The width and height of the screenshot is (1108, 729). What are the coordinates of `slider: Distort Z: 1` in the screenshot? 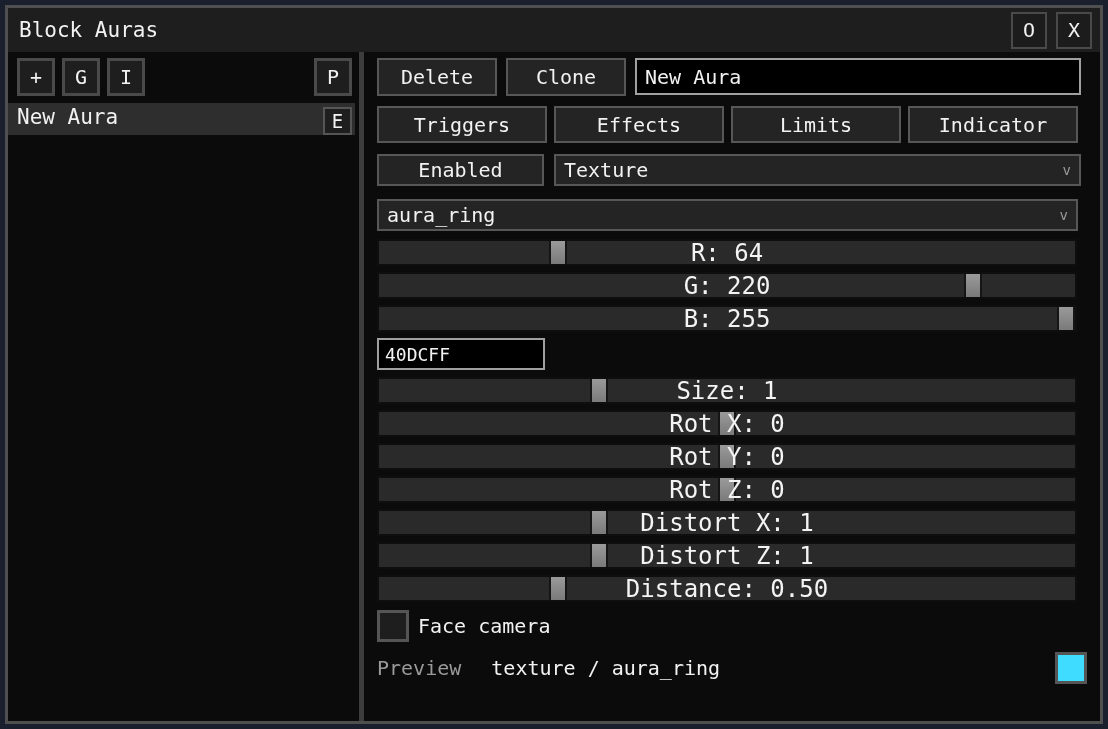 It's located at (727, 555).